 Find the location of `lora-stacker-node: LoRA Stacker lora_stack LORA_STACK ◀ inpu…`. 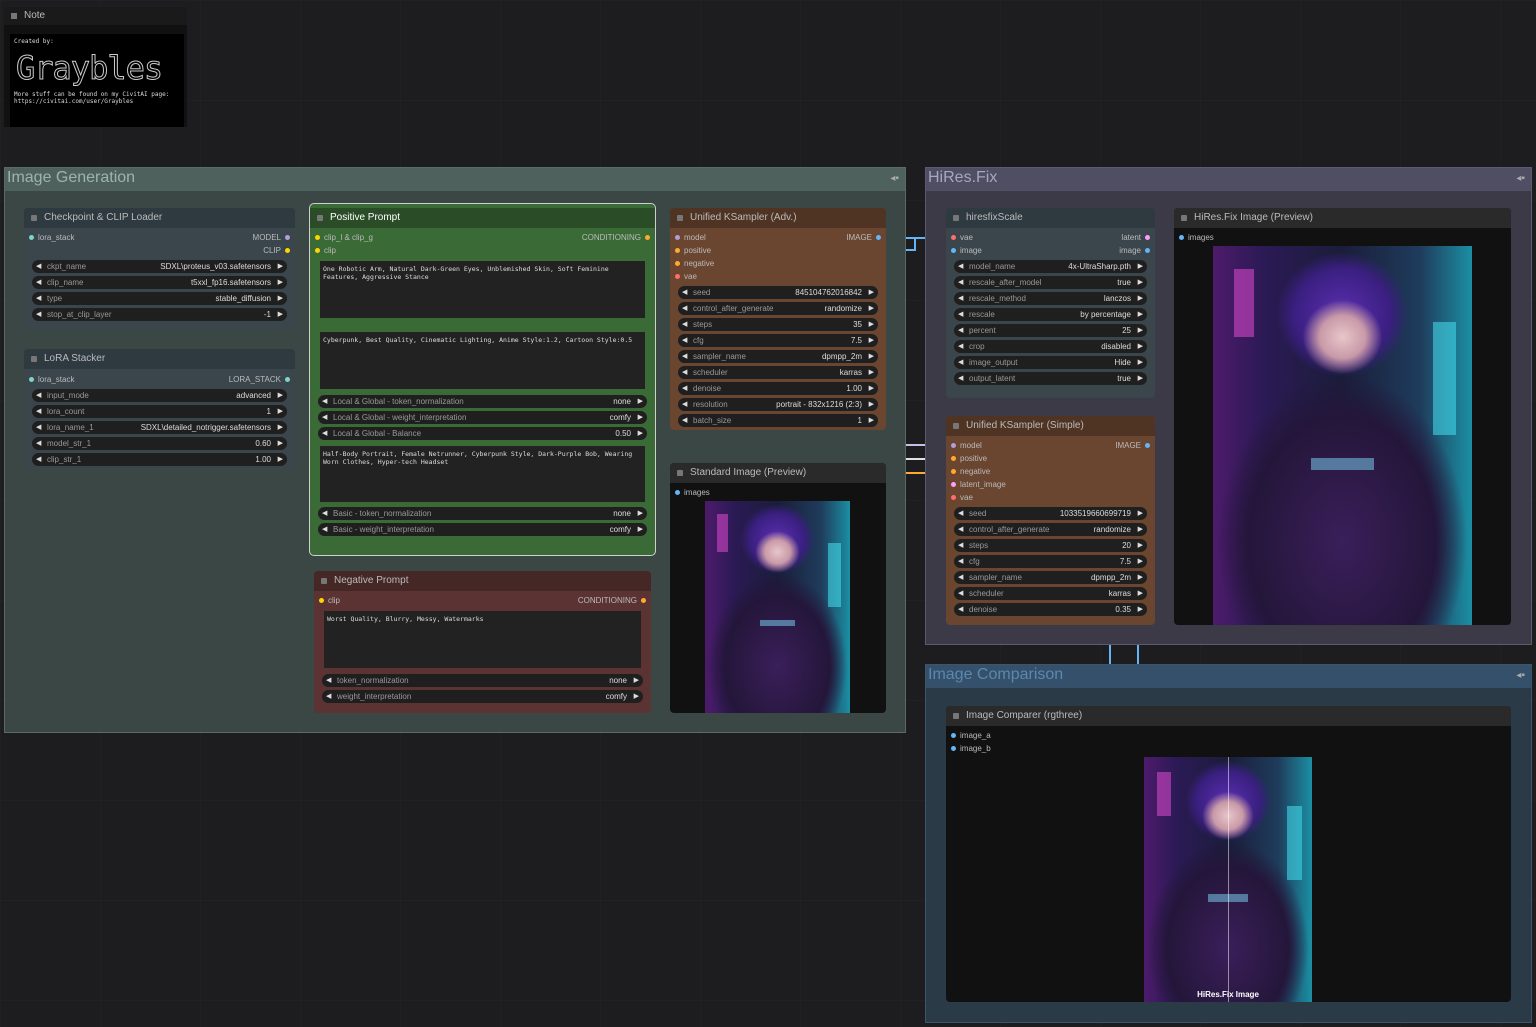

lora-stacker-node: LoRA Stacker lora_stack LORA_STACK ◀ inpu… is located at coordinates (159, 409).